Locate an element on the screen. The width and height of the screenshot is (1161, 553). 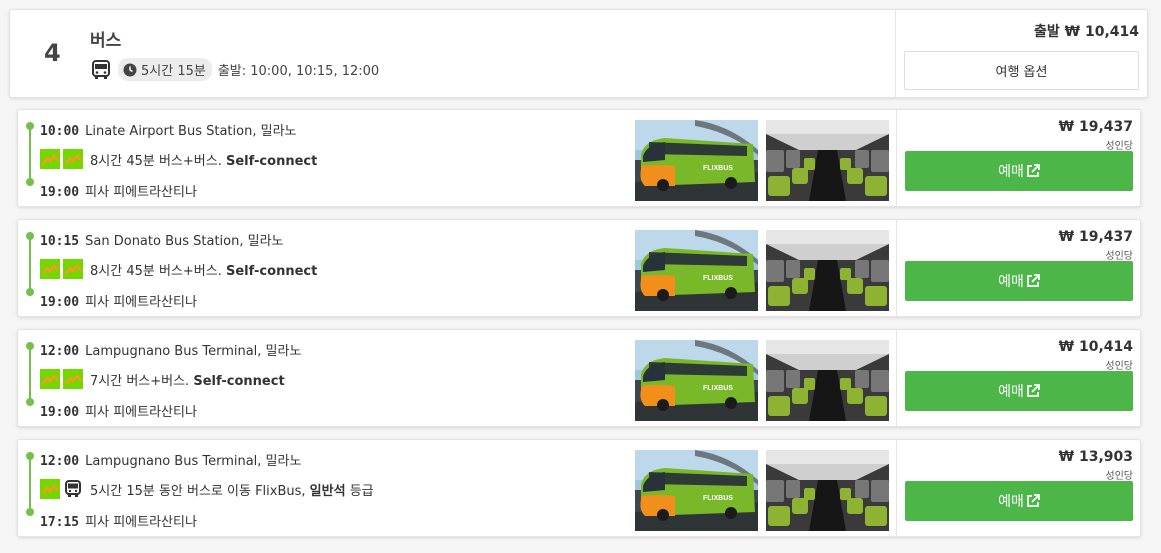
departure-row: 10:00 Linate Airport Bus Station, 밀라노 is located at coordinates (168, 129).